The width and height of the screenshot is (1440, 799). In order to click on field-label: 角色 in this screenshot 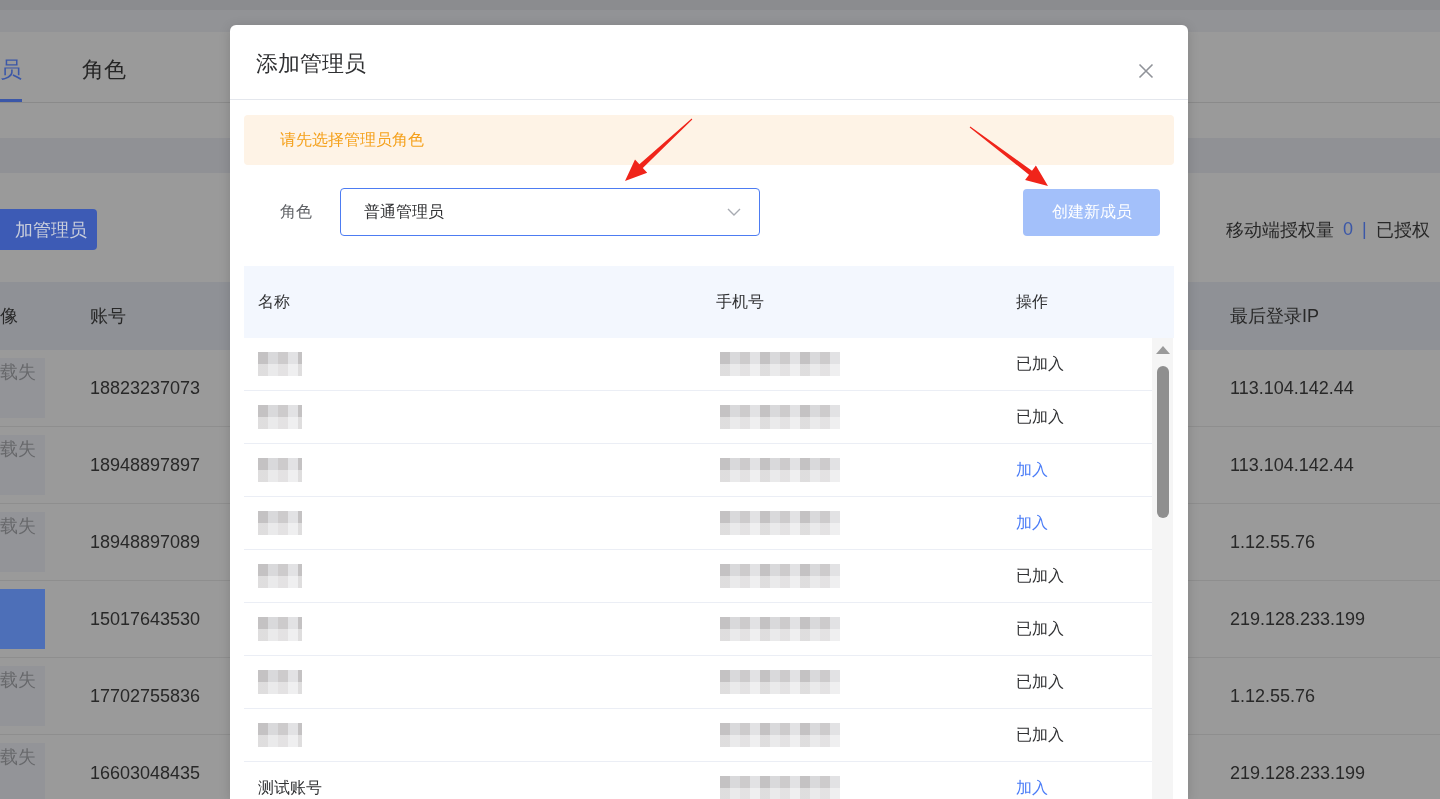, I will do `click(296, 211)`.